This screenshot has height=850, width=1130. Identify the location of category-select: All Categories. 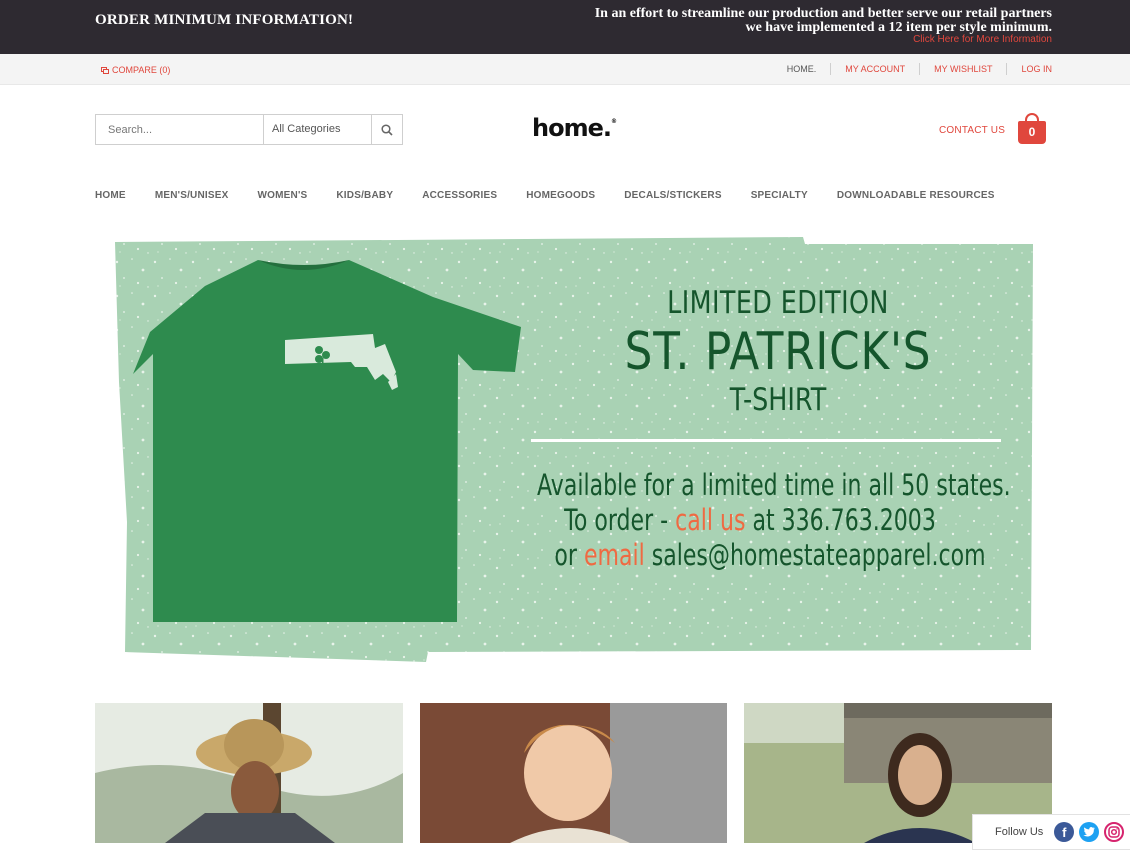
(317, 129).